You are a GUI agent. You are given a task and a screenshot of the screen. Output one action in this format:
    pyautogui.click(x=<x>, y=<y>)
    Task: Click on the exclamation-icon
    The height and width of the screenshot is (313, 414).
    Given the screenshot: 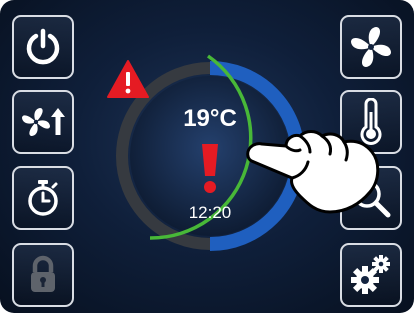 What is the action you would take?
    pyautogui.click(x=210, y=168)
    